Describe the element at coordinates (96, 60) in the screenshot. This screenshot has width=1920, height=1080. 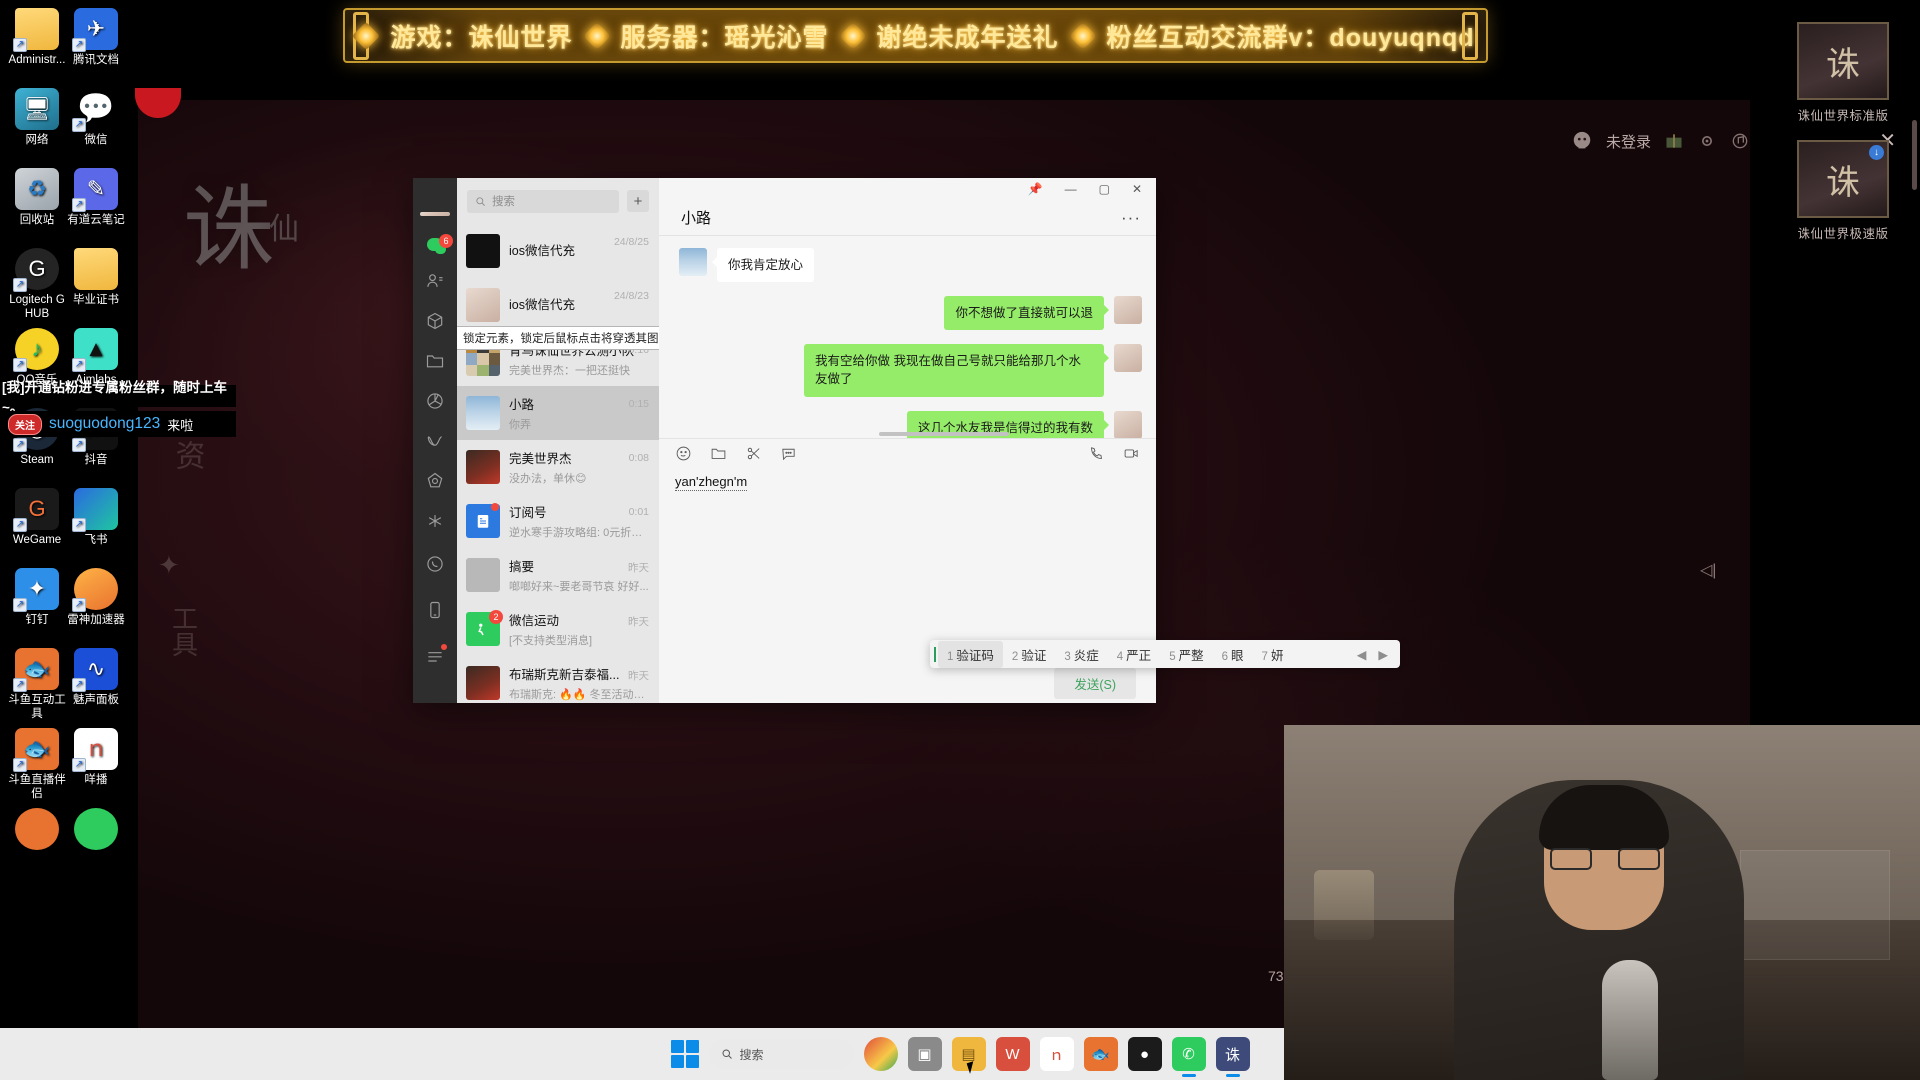
I see `desktop-icon-label: 腾讯文档` at that location.